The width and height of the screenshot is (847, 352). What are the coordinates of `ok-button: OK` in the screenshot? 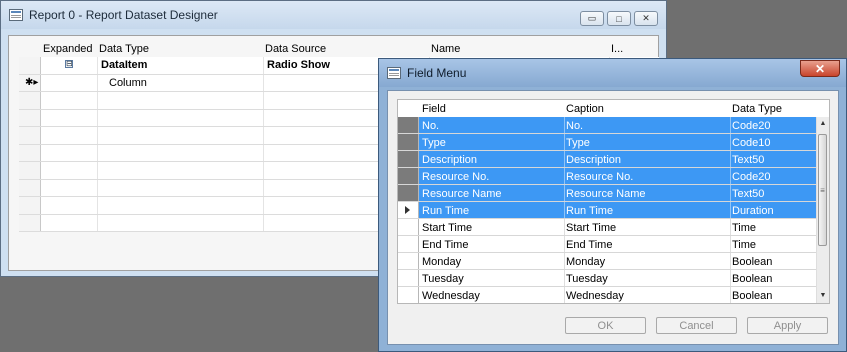 It's located at (605, 325).